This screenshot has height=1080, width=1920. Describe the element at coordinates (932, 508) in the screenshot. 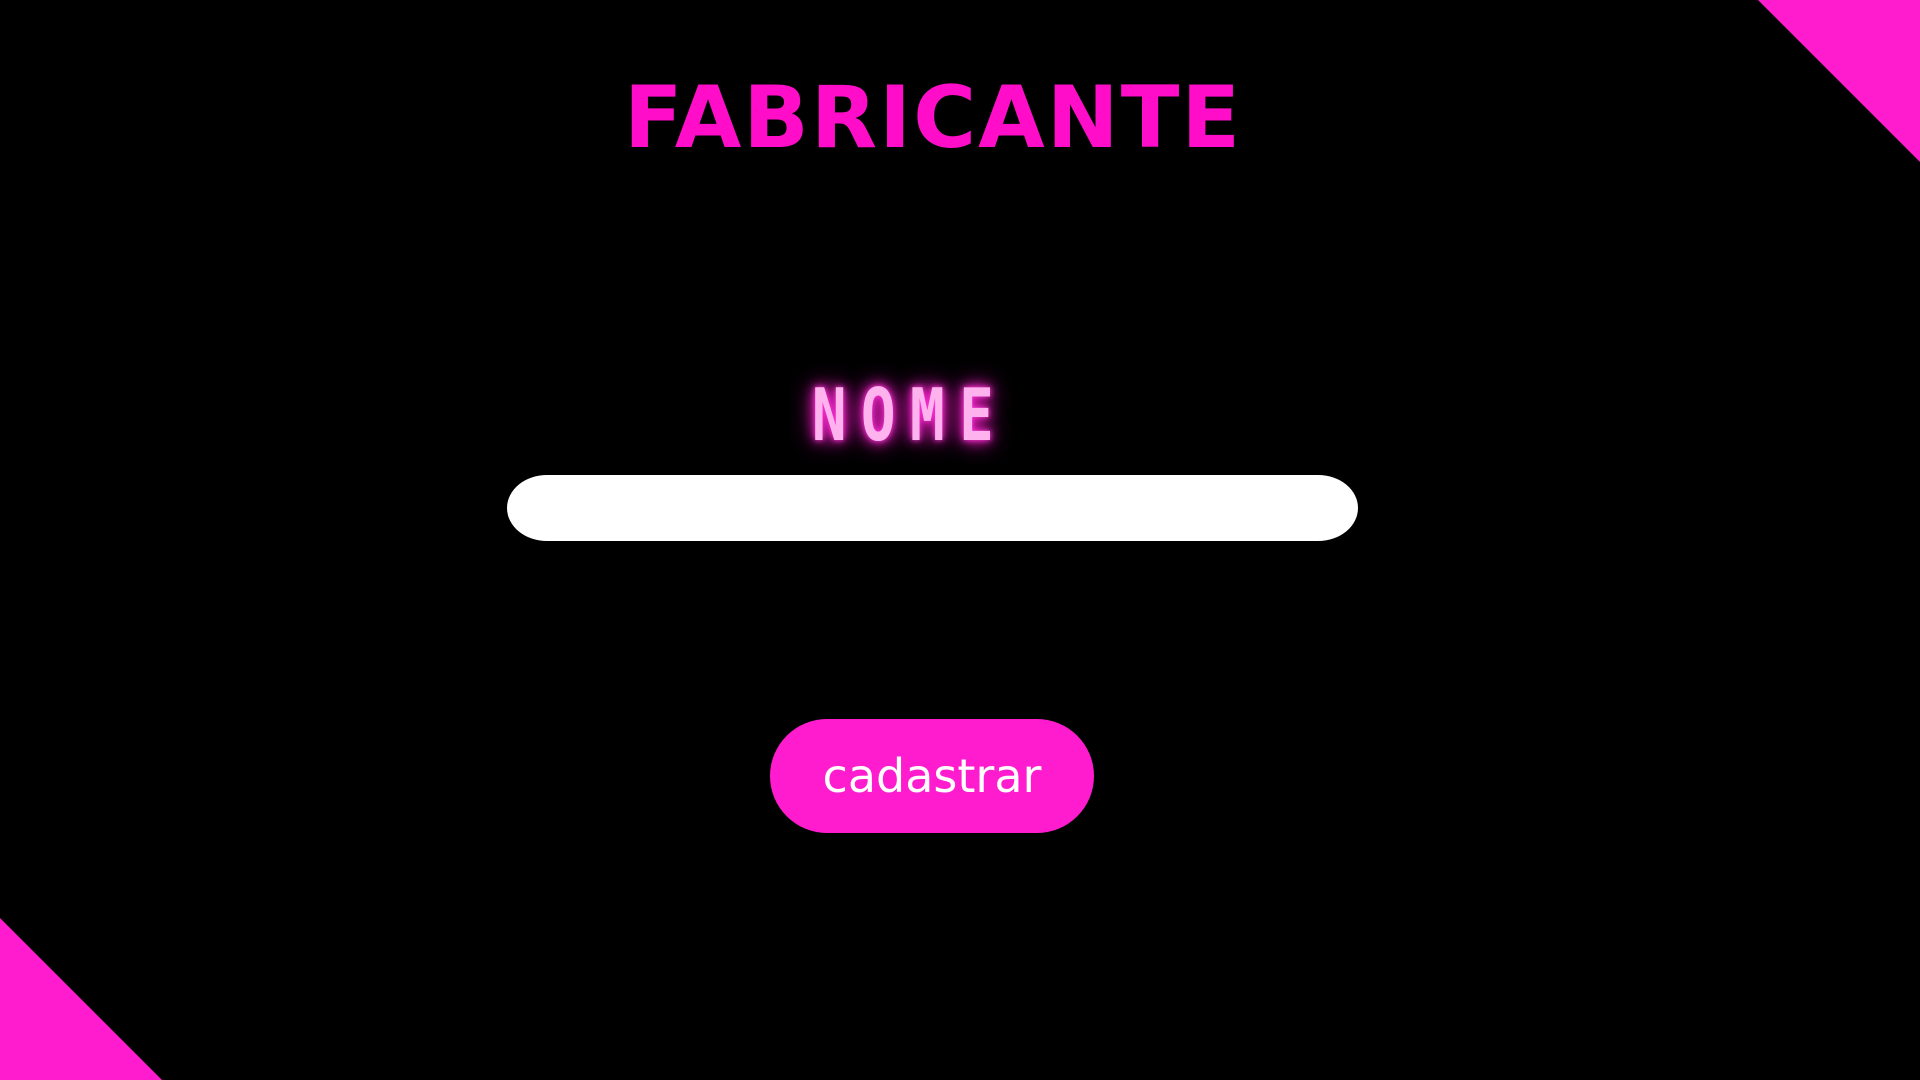

I see `name-input` at that location.